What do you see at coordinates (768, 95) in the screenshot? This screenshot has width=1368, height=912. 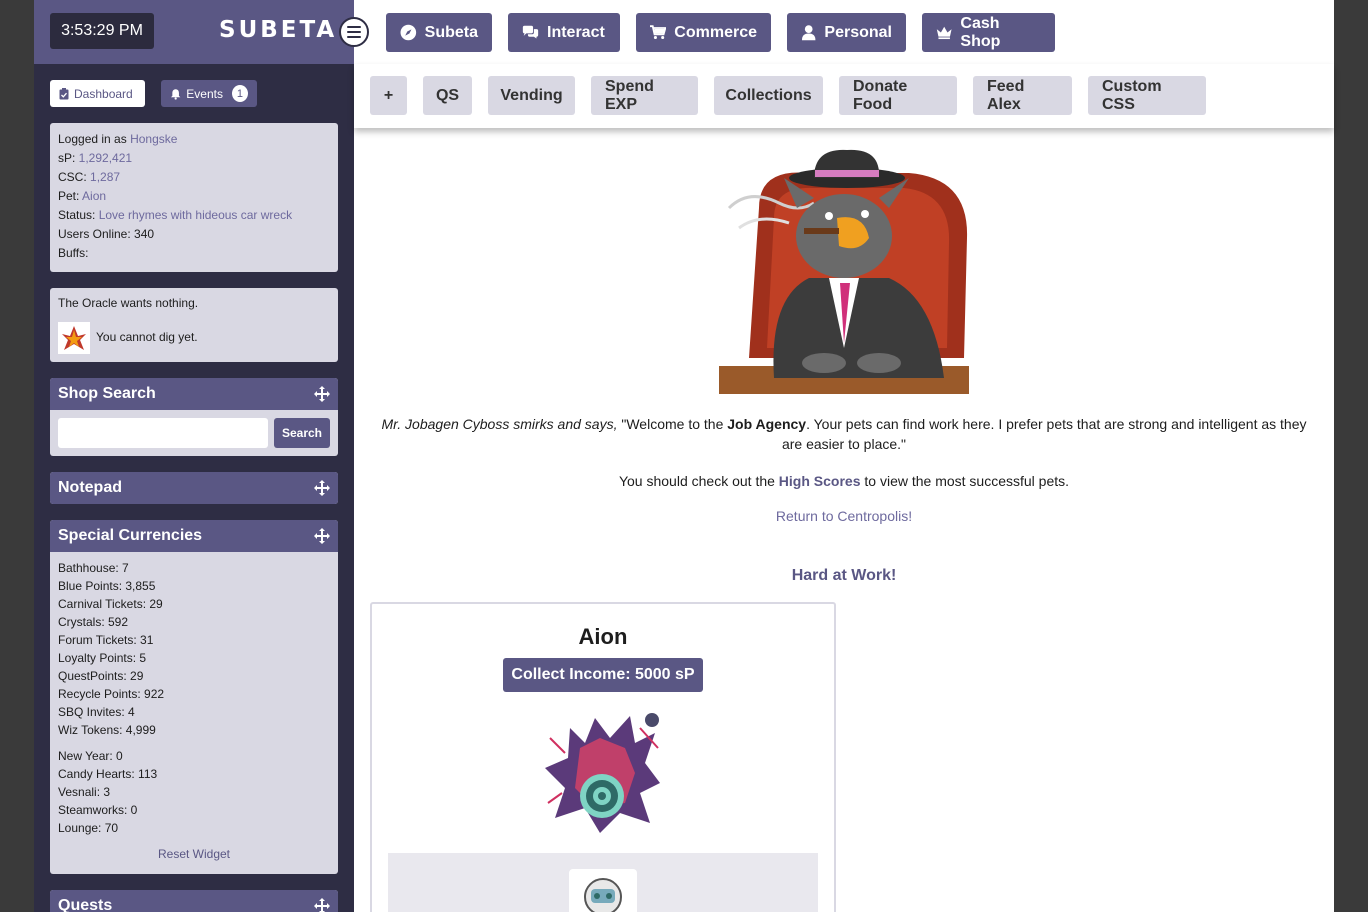 I see `subnav-collections: Collections` at bounding box center [768, 95].